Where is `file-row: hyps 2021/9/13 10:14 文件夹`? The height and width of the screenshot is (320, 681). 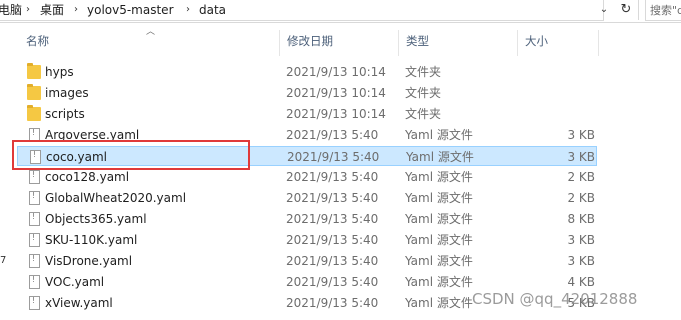
file-row: hyps 2021/9/13 10:14 文件夹 is located at coordinates (307, 72).